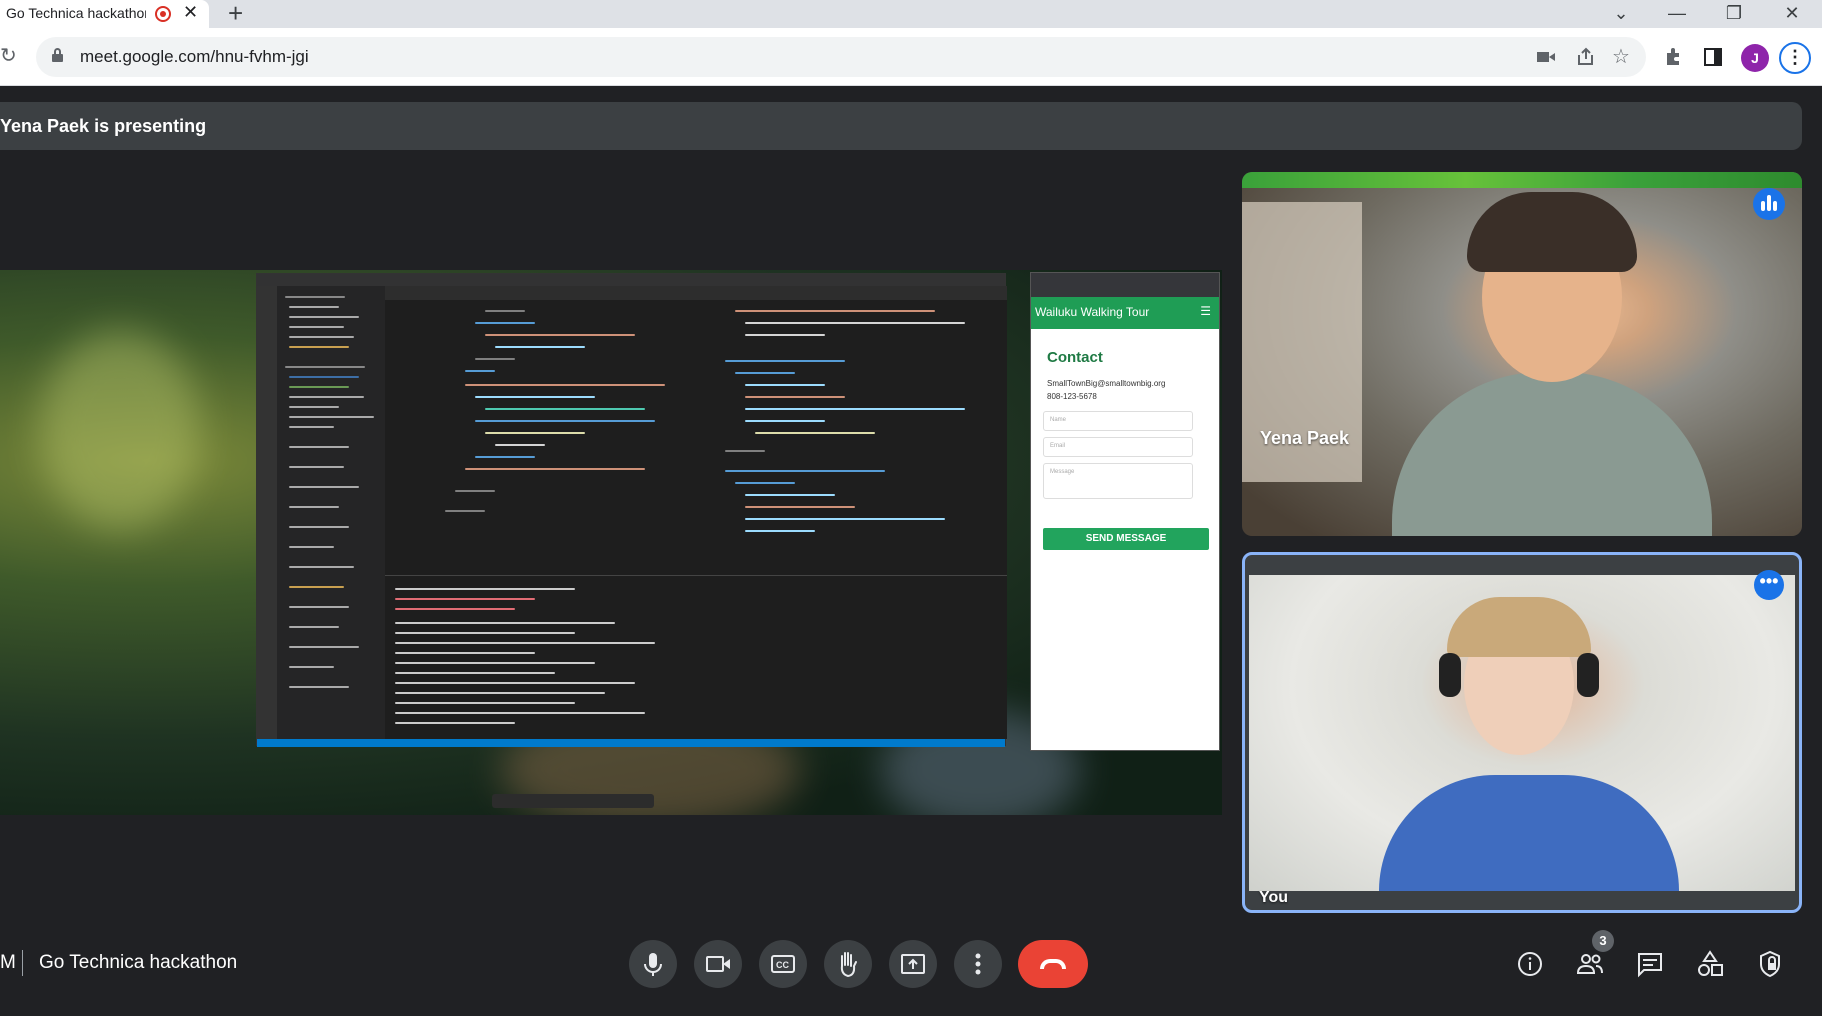 Image resolution: width=1822 pixels, height=1016 pixels. Describe the element at coordinates (1770, 964) in the screenshot. I see `host-controls-icon` at that location.